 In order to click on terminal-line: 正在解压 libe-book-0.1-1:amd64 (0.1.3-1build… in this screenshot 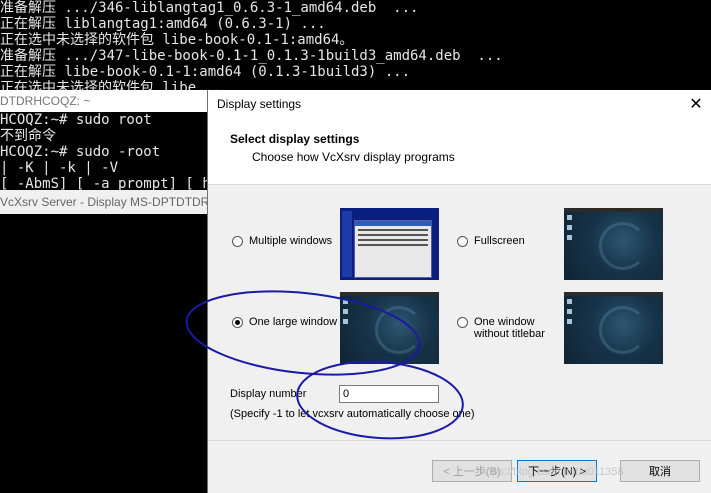, I will do `click(205, 72)`.